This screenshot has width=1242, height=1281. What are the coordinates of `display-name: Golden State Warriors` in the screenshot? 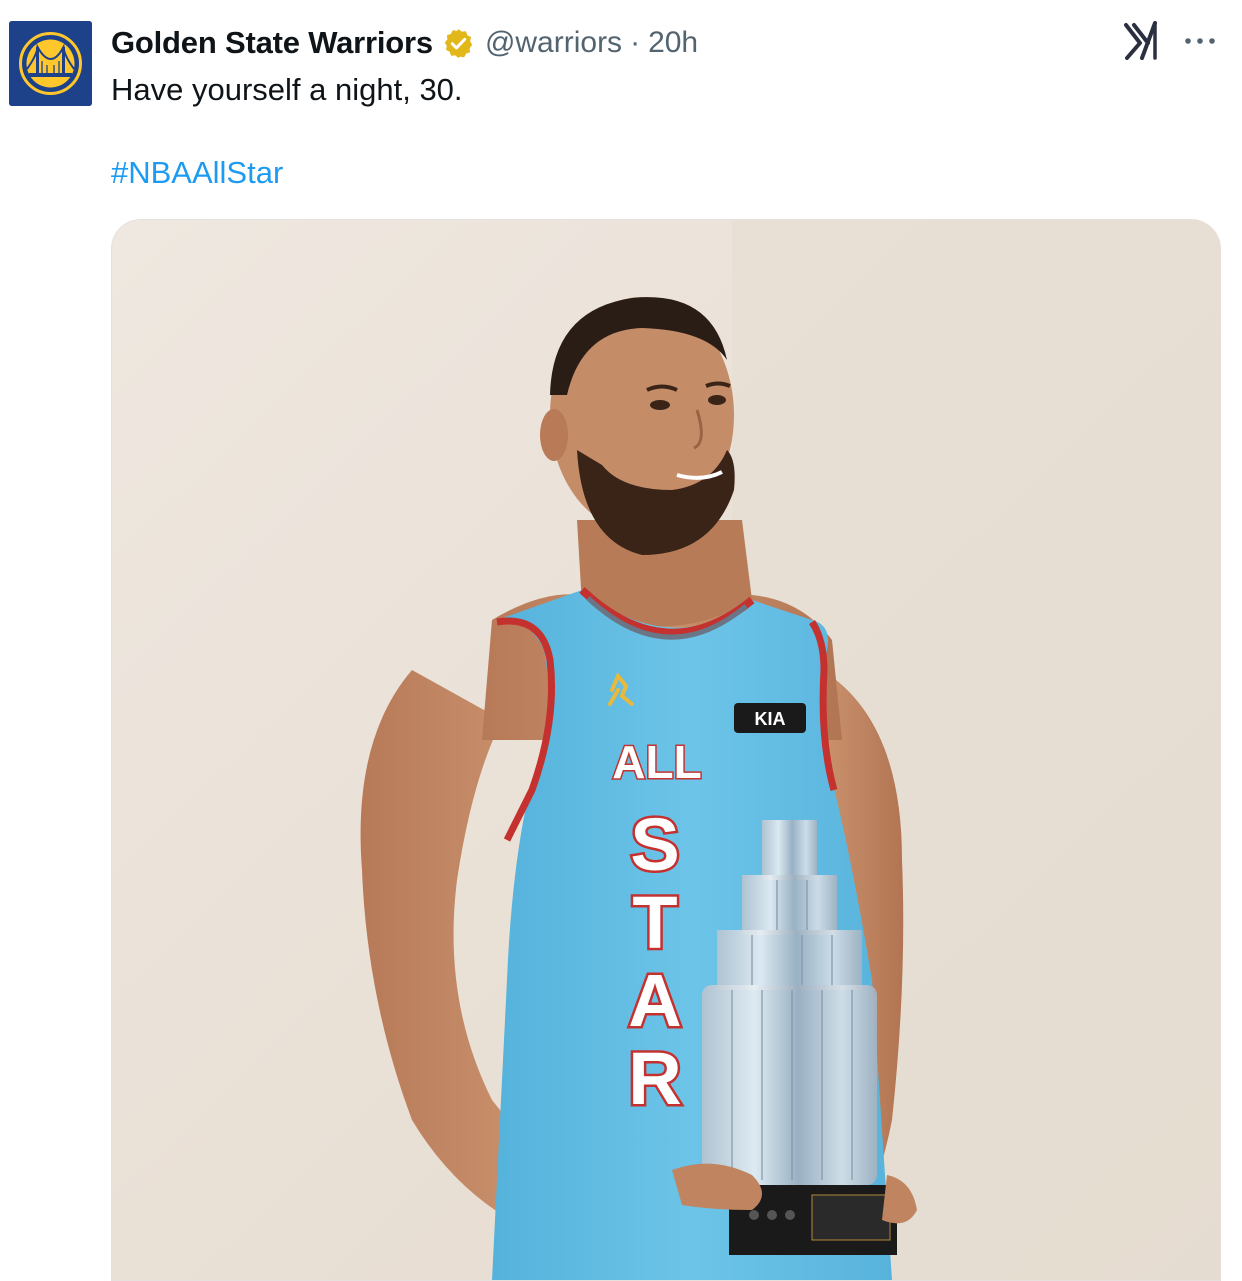 It's located at (272, 43).